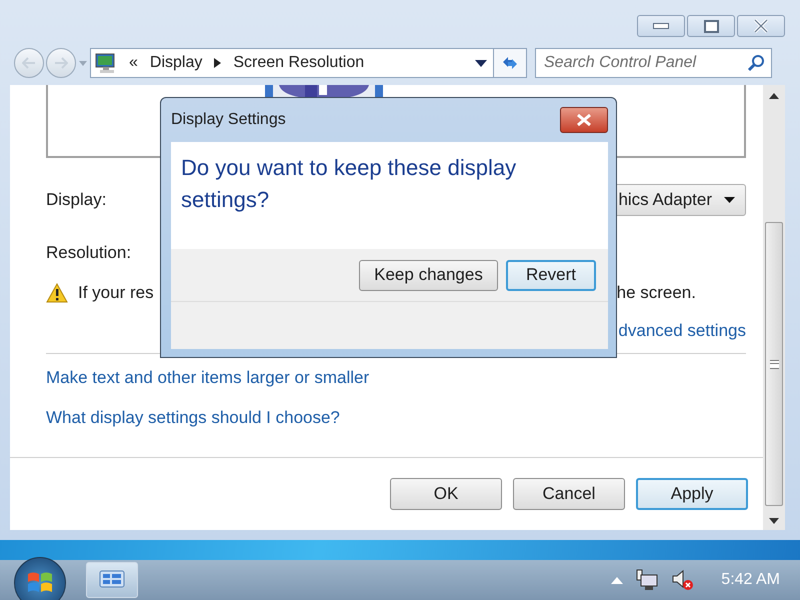  I want to click on resolution-label: Resolution:, so click(89, 253).